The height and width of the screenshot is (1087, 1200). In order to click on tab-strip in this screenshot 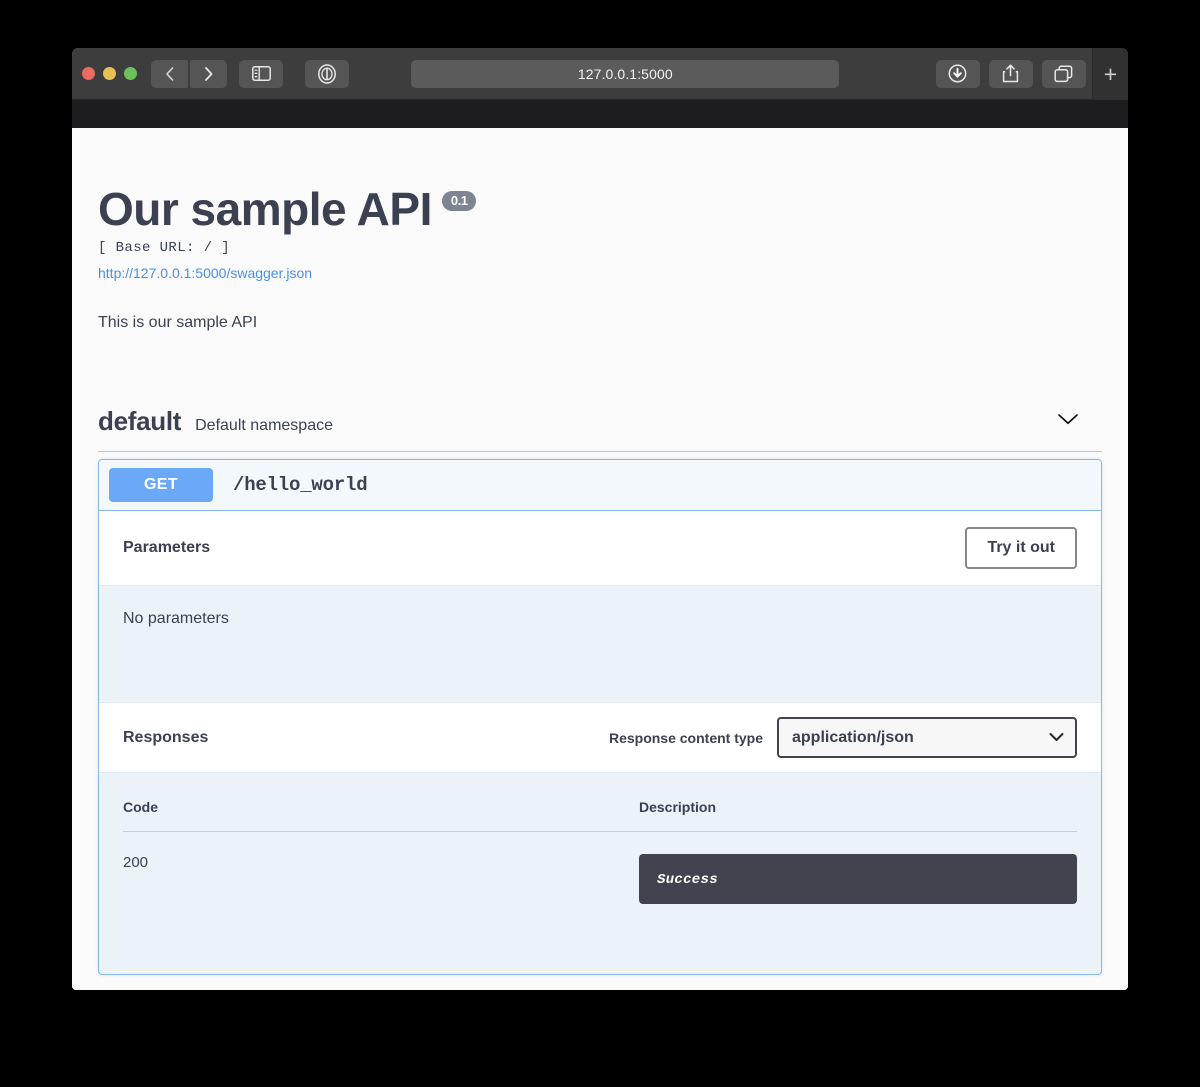, I will do `click(600, 114)`.